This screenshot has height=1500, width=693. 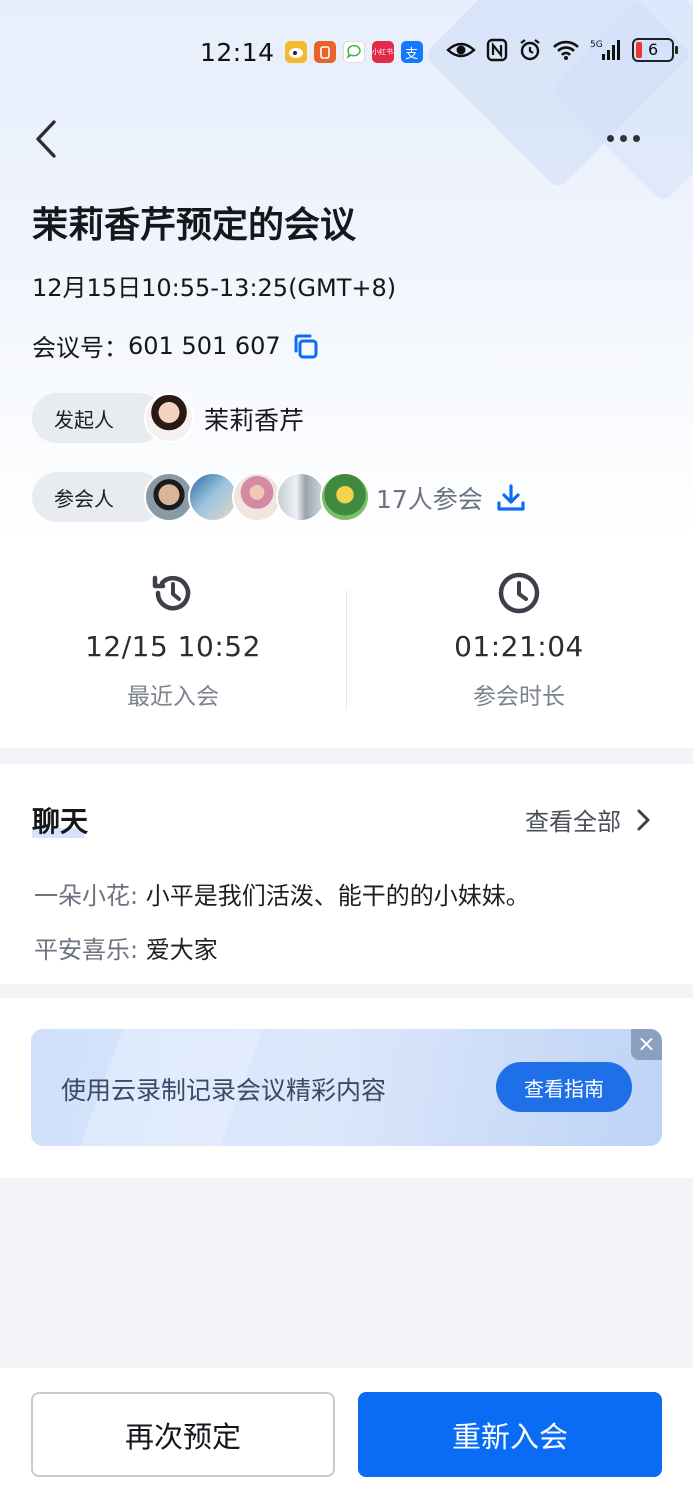 I want to click on bottom-action-bar: 再次预定 重新入会, so click(x=346, y=1434).